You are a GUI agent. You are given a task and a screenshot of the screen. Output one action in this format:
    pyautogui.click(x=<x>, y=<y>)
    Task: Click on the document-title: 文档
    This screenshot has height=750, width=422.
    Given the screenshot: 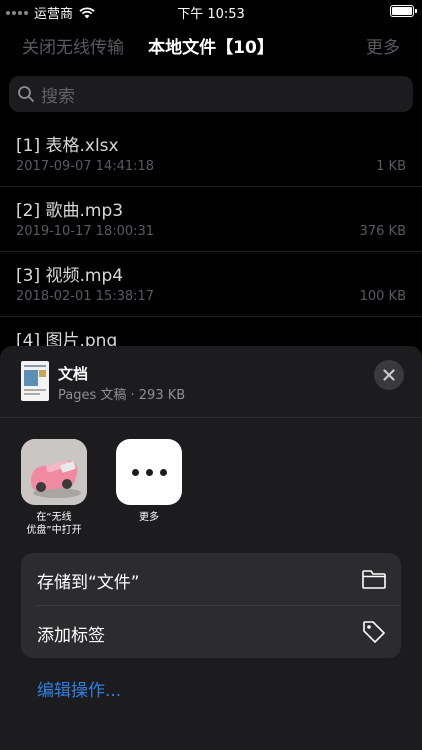 What is the action you would take?
    pyautogui.click(x=73, y=374)
    